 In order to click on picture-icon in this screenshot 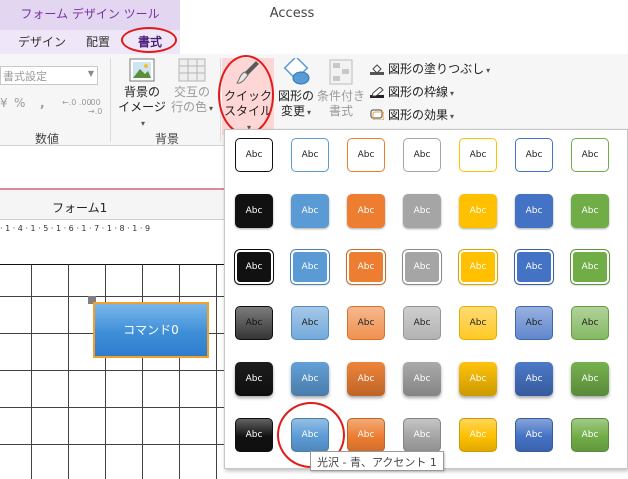, I will do `click(142, 70)`.